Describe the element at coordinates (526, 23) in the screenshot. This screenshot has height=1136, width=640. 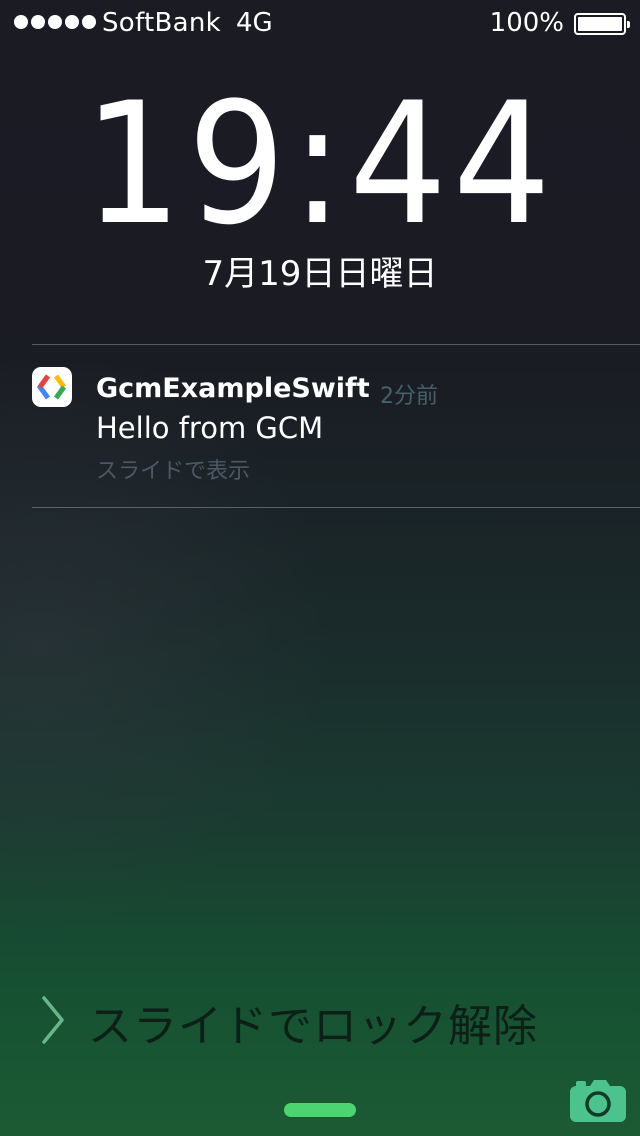
I see `battery-percentage: 100%` at that location.